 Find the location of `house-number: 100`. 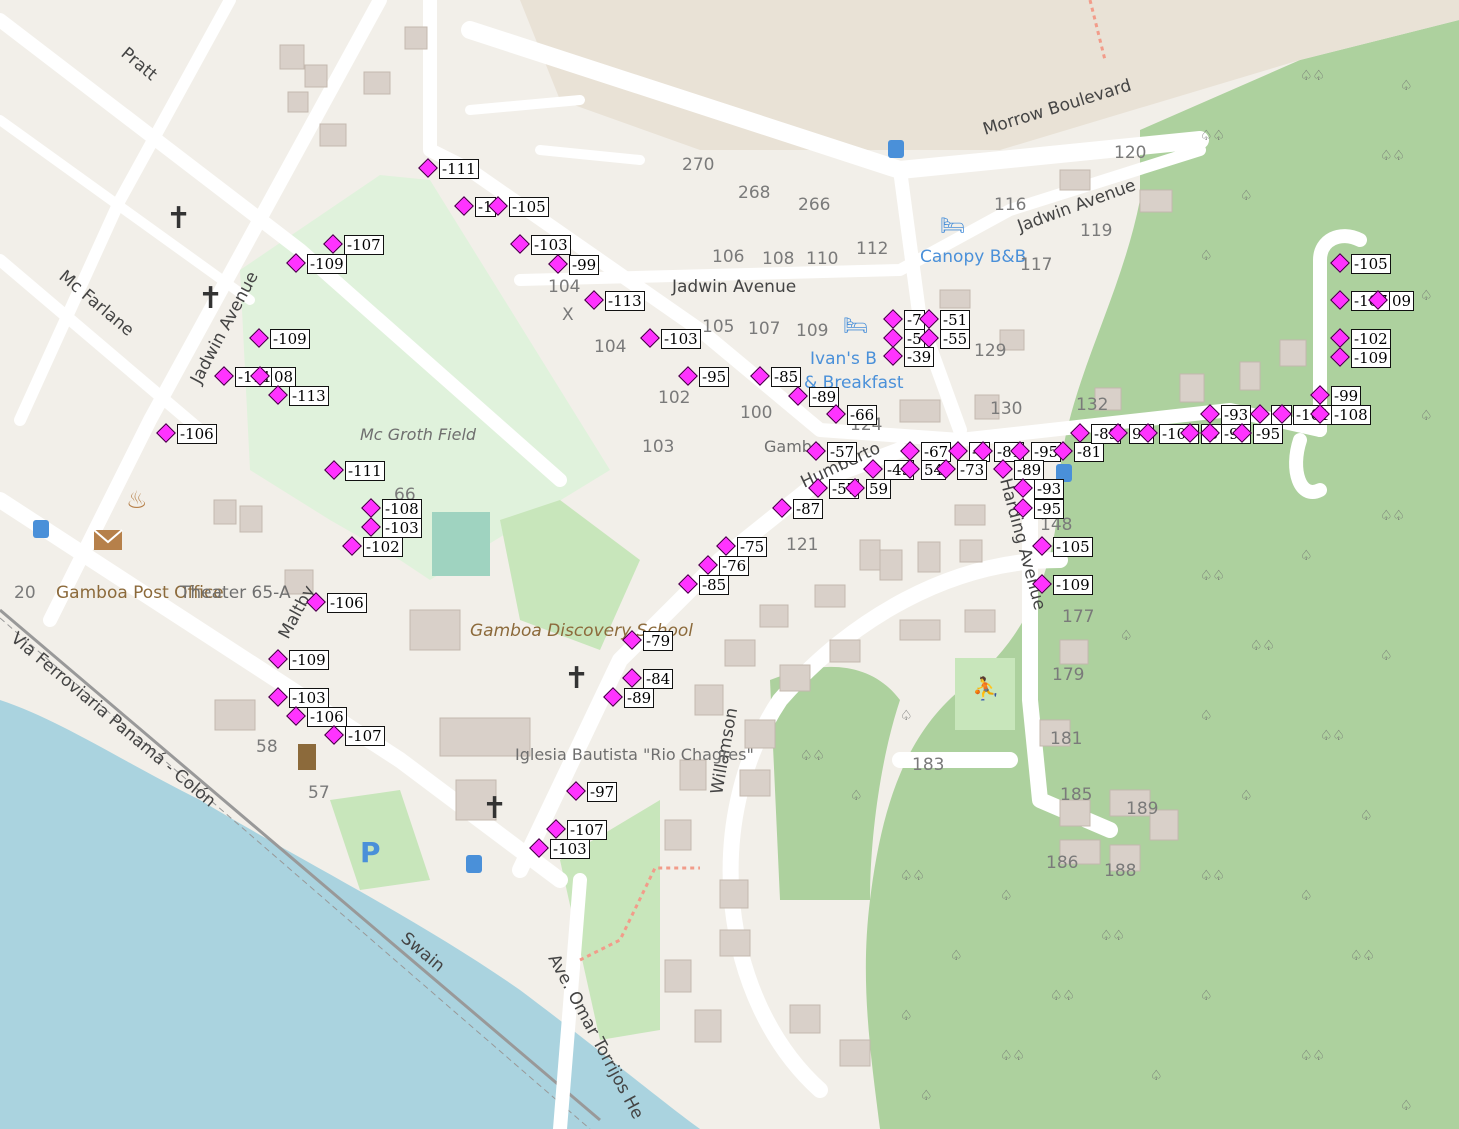

house-number: 100 is located at coordinates (756, 413).